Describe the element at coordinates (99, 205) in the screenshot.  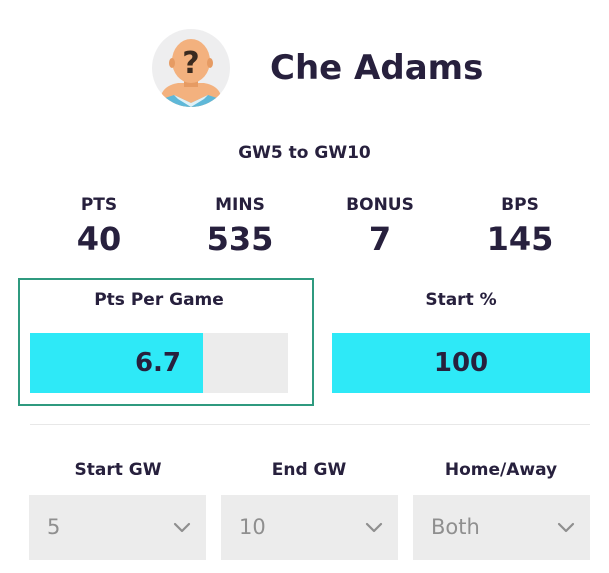
I see `stat-label: PTS` at that location.